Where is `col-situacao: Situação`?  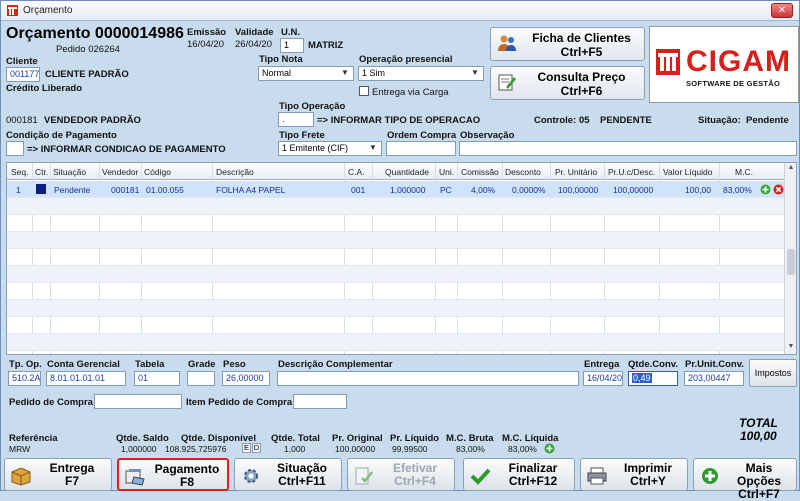 col-situacao: Situação is located at coordinates (69, 172).